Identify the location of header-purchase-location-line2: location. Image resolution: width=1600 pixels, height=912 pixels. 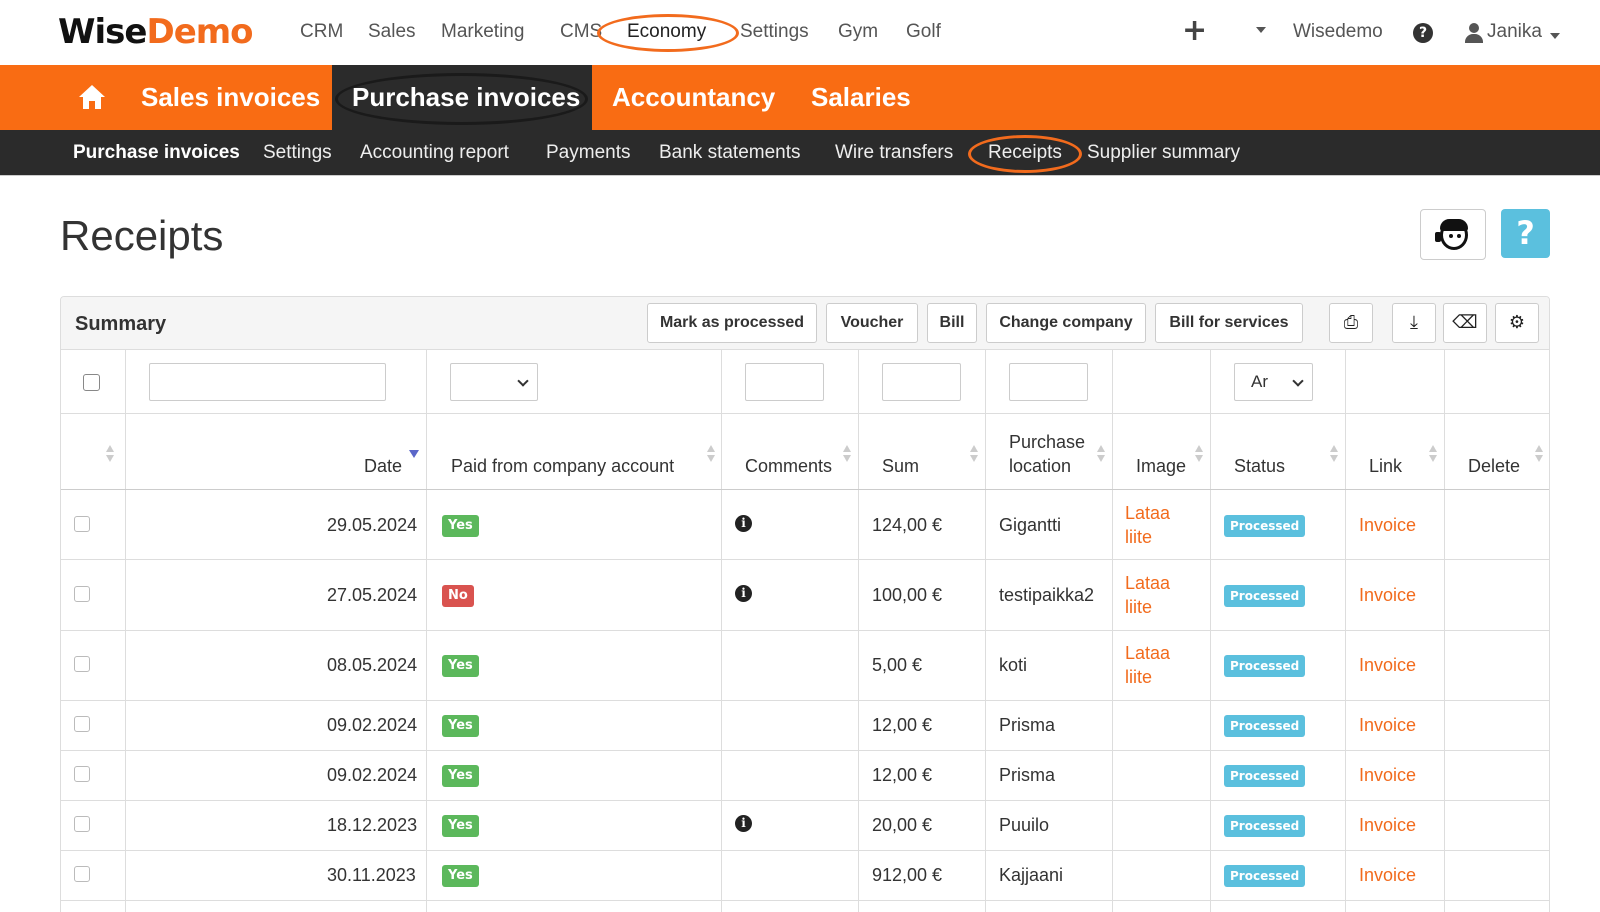
(1040, 466).